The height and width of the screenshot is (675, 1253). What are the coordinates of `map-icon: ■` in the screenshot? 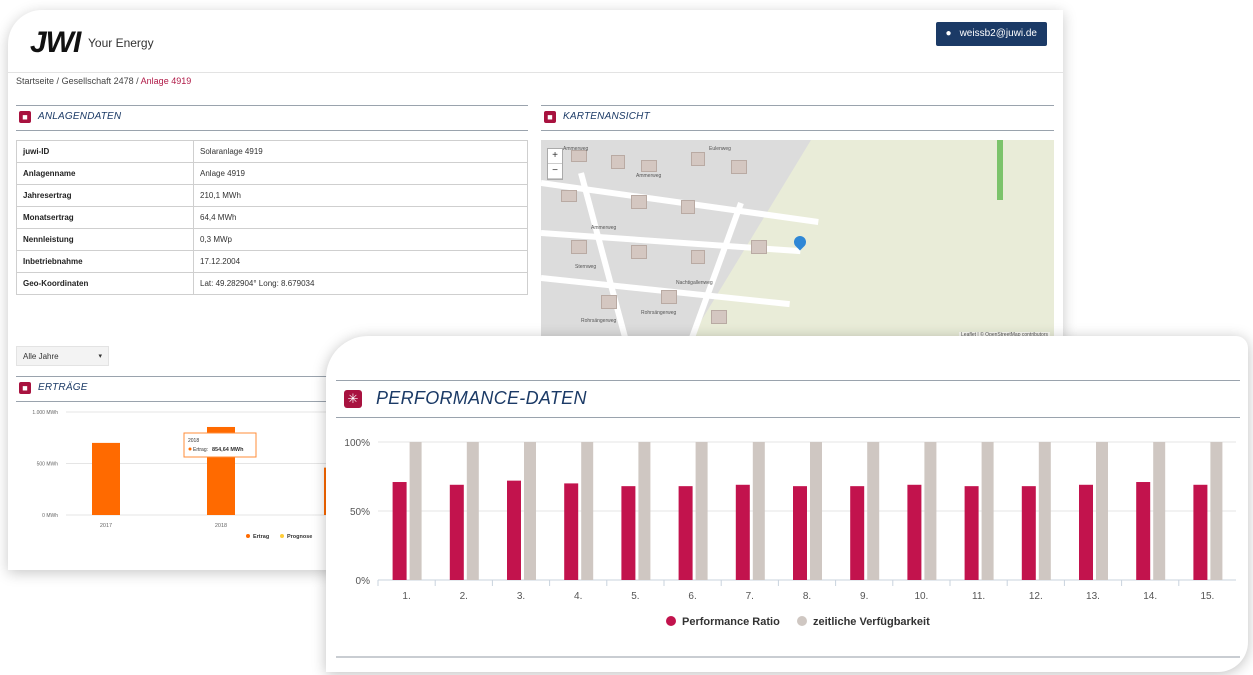 It's located at (550, 117).